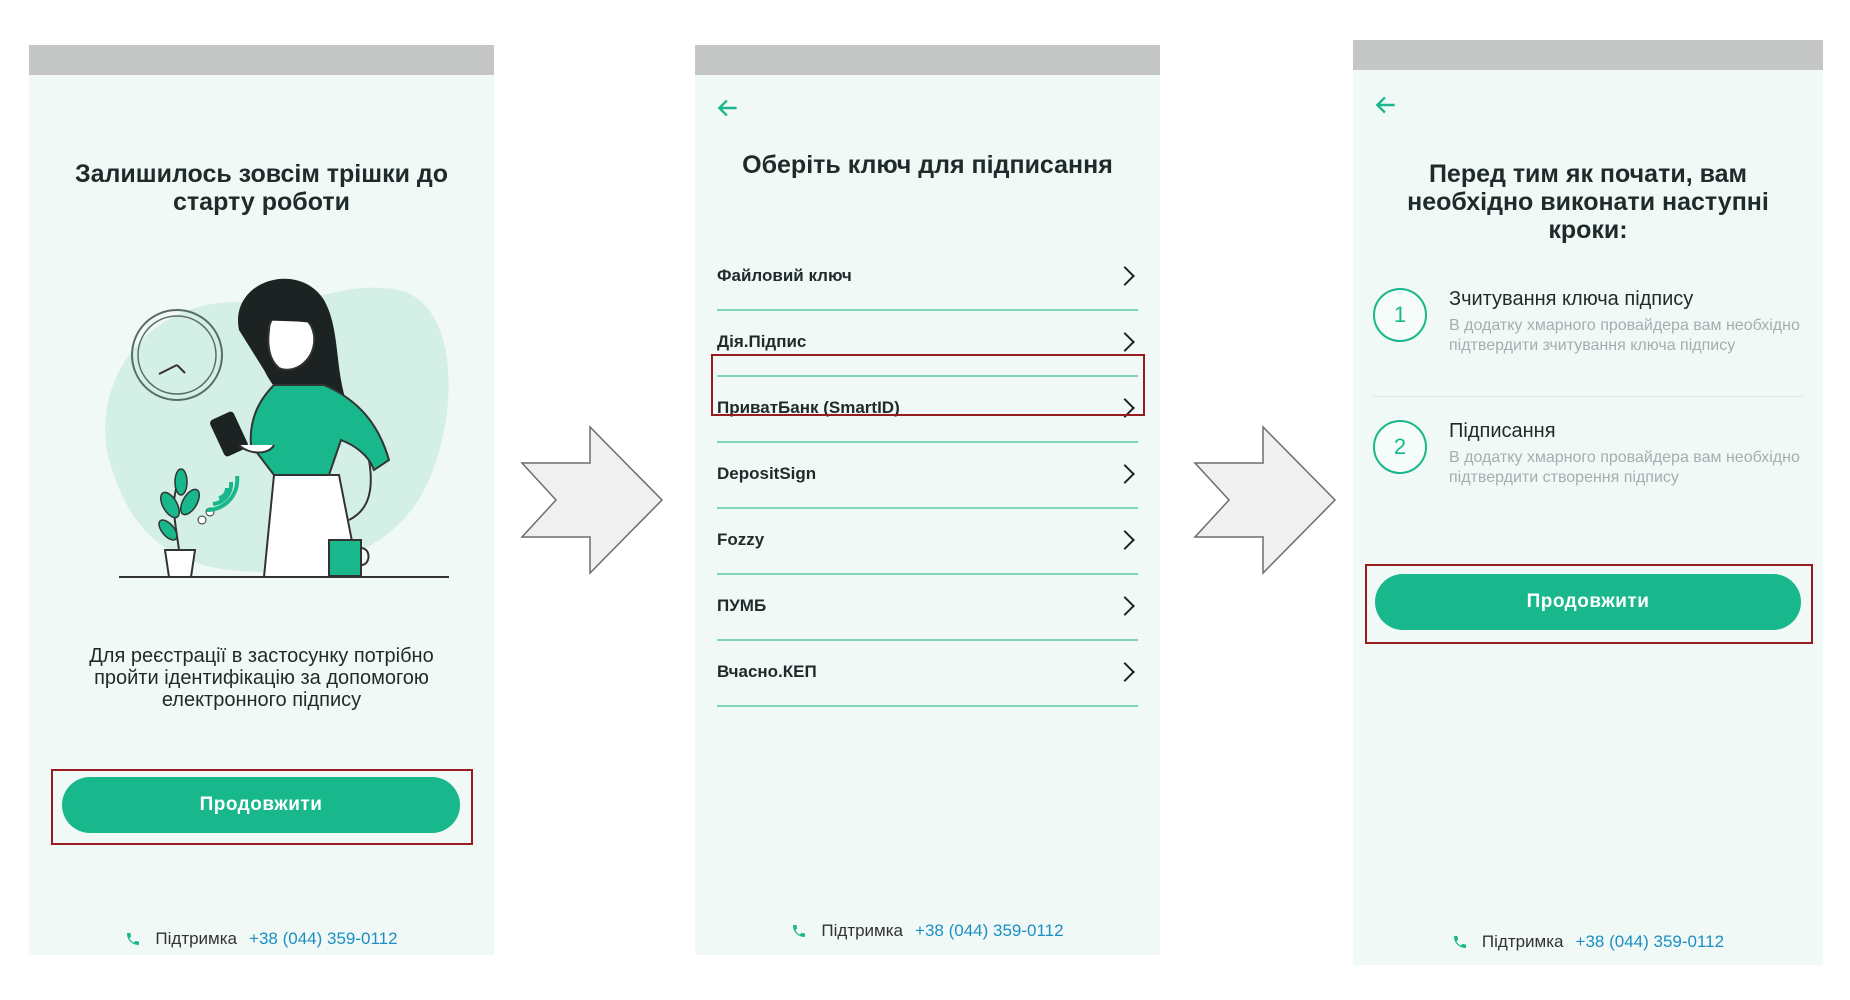 The height and width of the screenshot is (1000, 1850). What do you see at coordinates (1400, 315) in the screenshot?
I see `step-number-badge: 1` at bounding box center [1400, 315].